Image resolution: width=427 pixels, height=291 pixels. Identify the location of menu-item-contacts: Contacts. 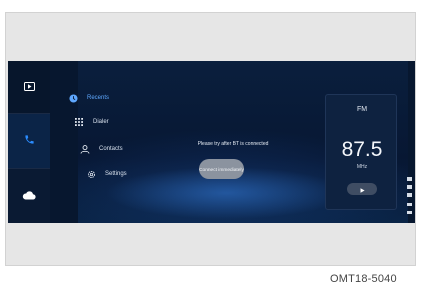
(101, 149).